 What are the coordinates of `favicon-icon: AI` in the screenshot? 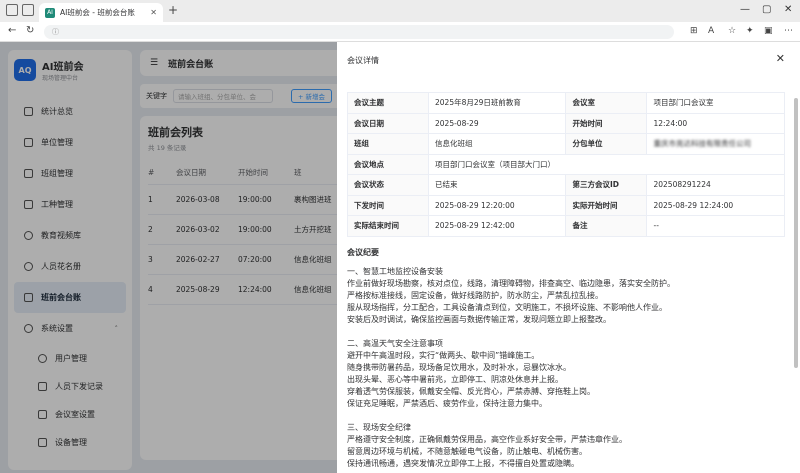 It's located at (50, 12).